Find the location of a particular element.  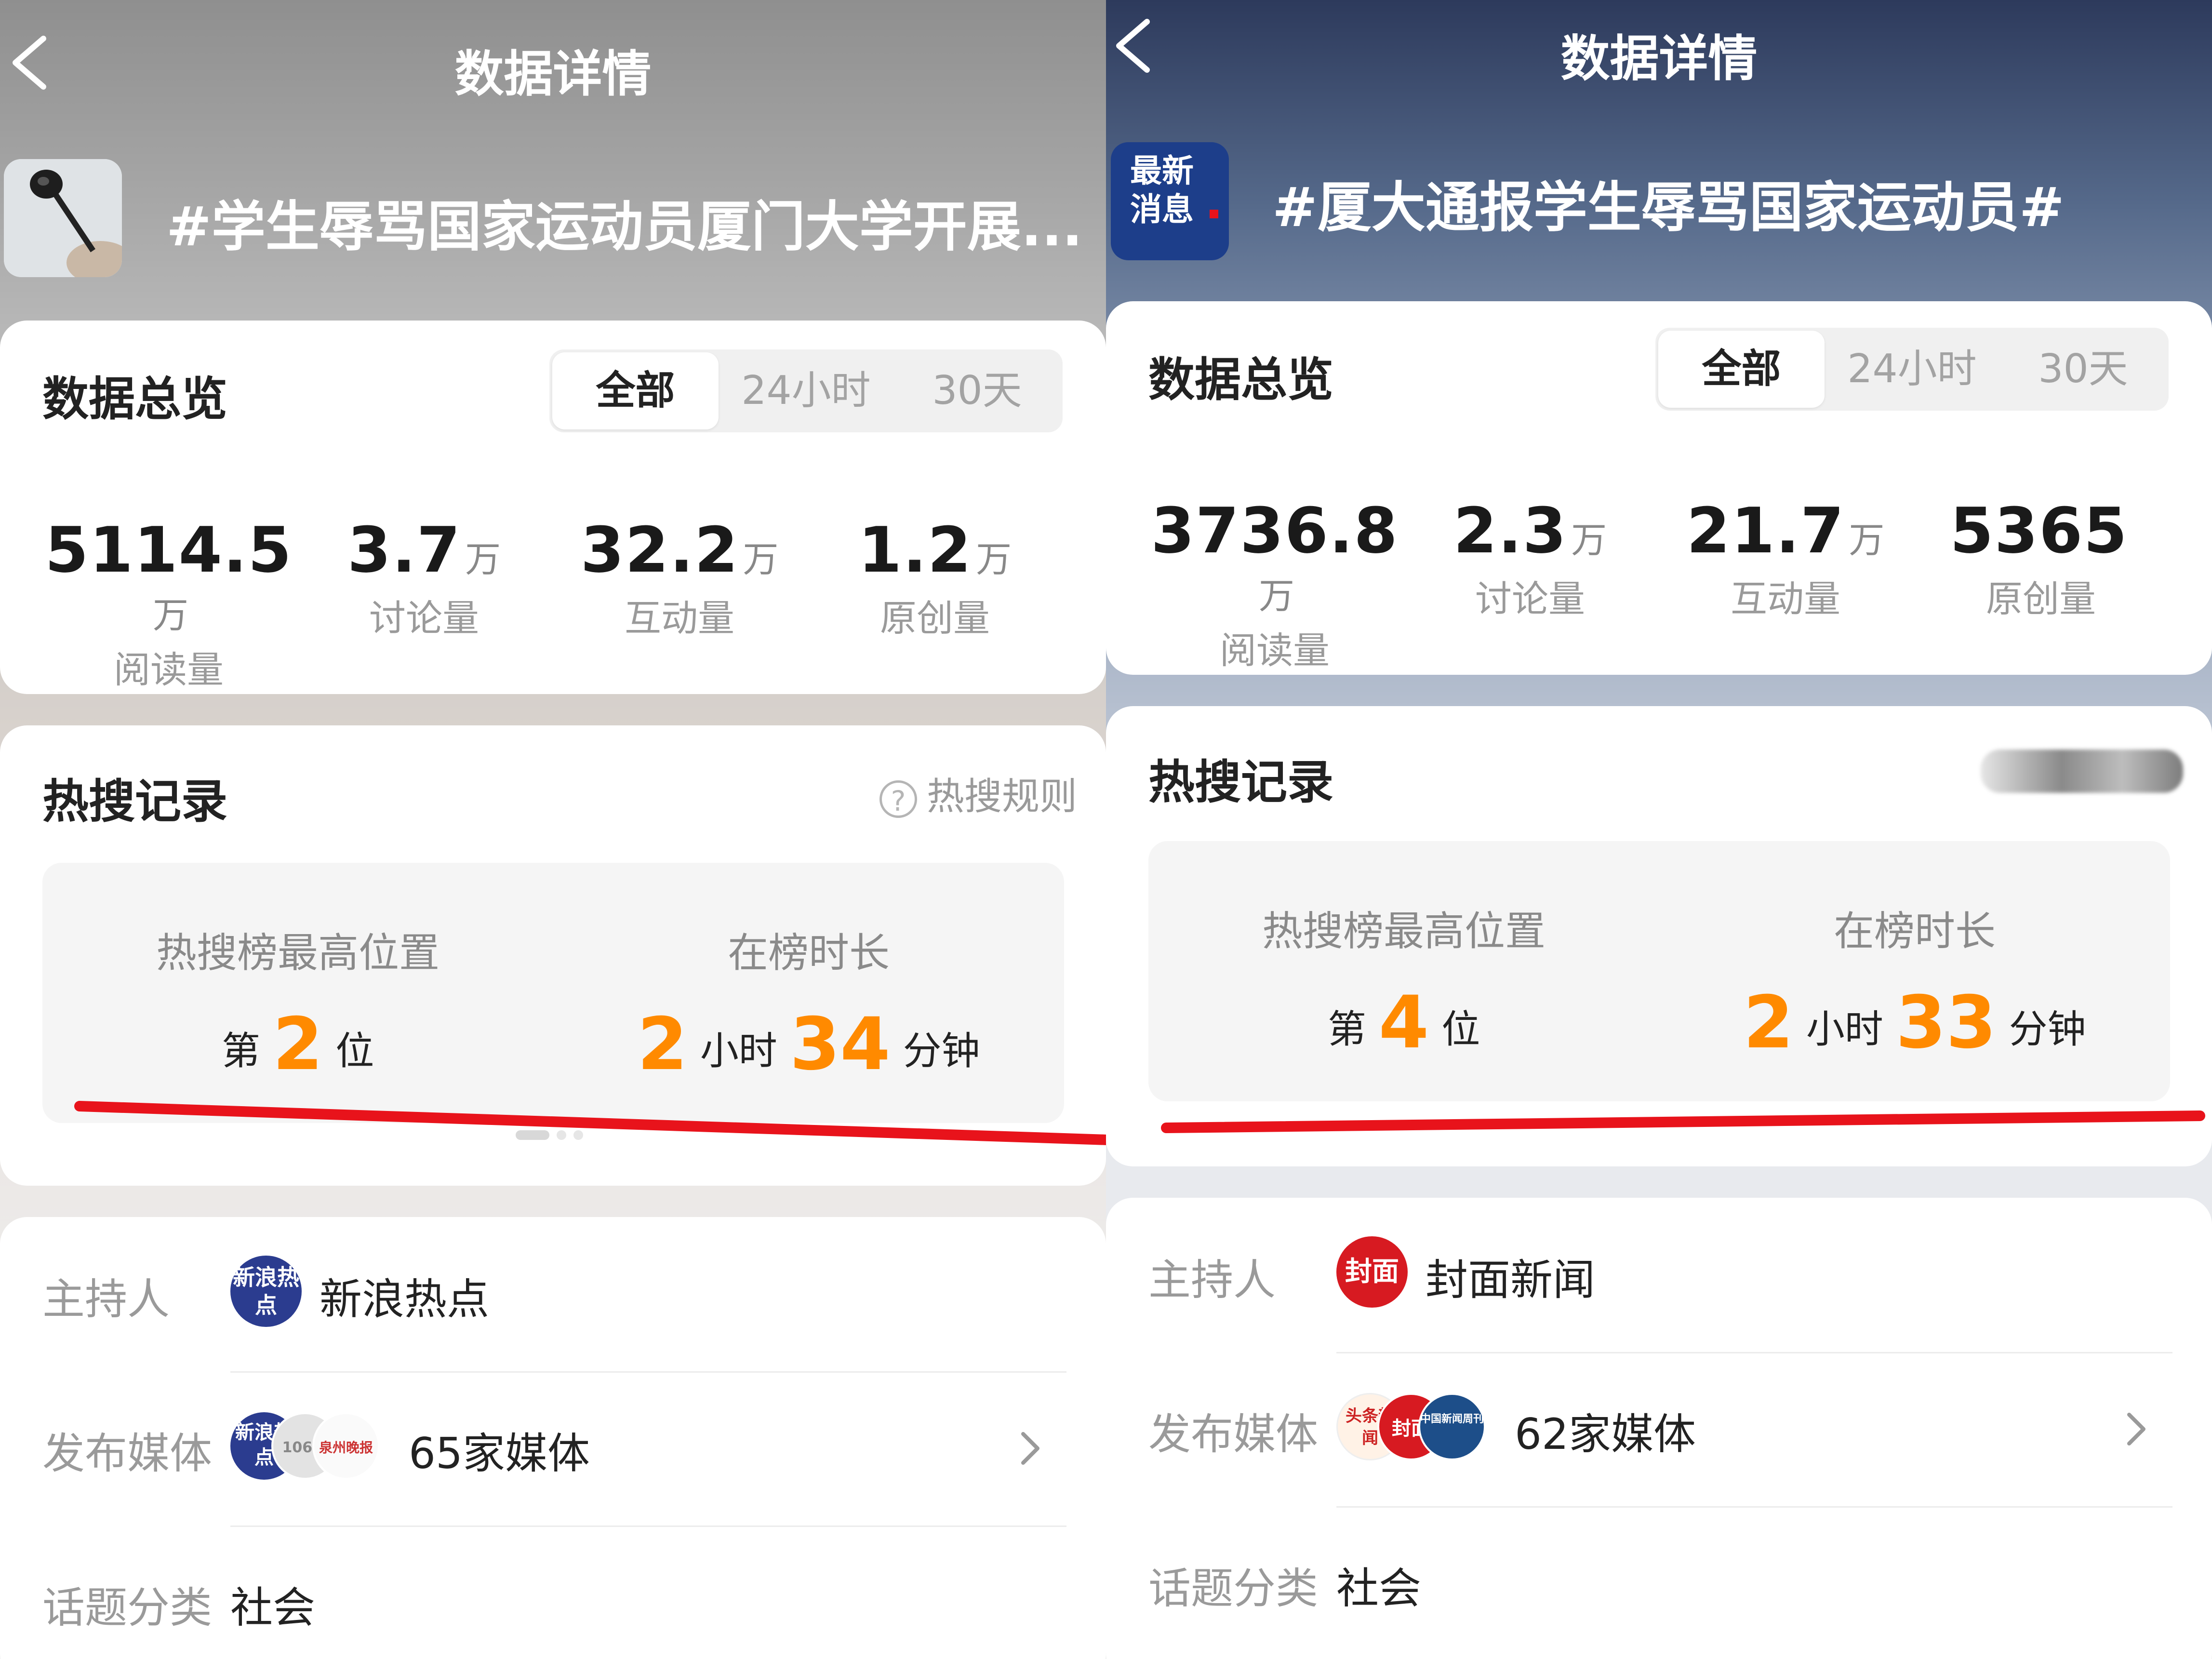

stat-discuss: 3.7 万 讨论量 is located at coordinates (424, 577).